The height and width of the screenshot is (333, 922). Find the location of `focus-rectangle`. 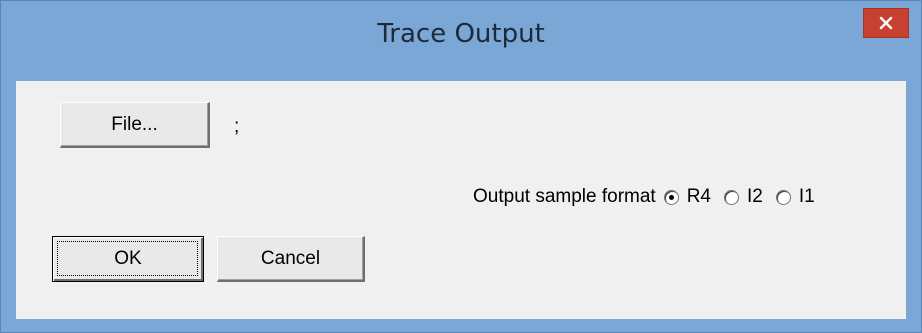

focus-rectangle is located at coordinates (127, 258).